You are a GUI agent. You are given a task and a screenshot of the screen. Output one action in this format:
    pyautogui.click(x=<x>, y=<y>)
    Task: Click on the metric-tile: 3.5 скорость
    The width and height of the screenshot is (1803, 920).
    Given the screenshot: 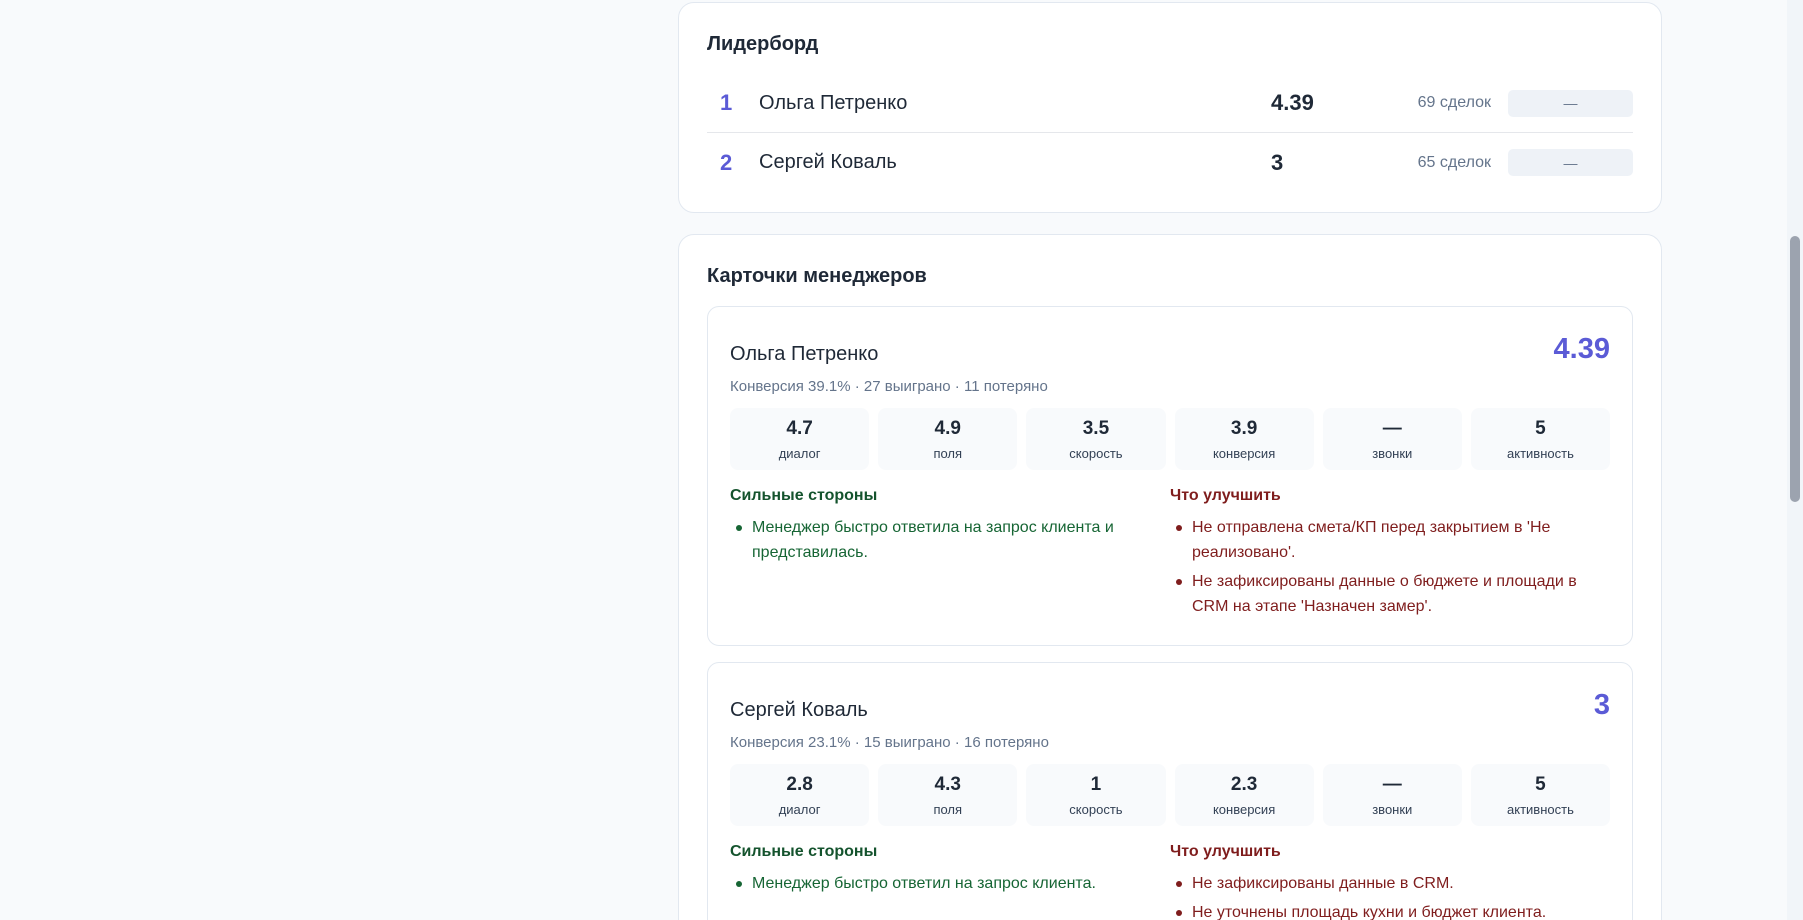 What is the action you would take?
    pyautogui.click(x=1096, y=439)
    